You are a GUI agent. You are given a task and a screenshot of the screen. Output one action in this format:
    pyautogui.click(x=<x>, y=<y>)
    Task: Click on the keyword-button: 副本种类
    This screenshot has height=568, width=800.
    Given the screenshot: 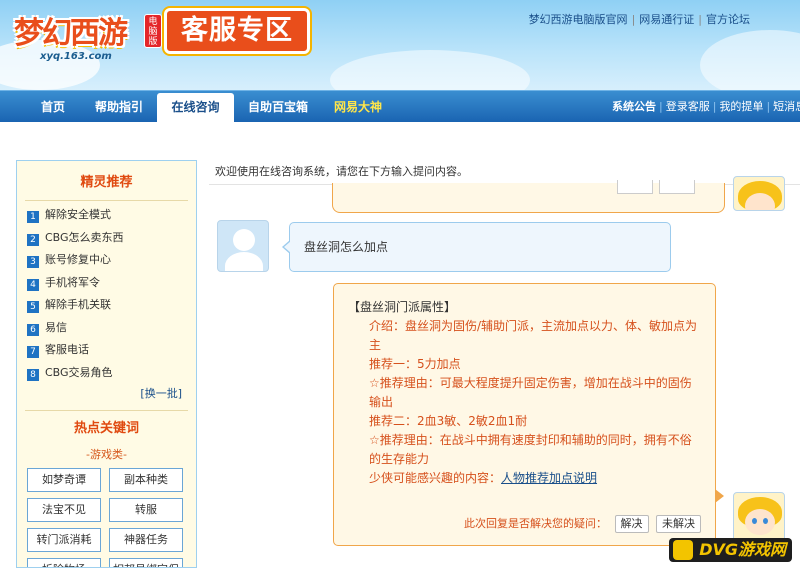 What is the action you would take?
    pyautogui.click(x=146, y=480)
    